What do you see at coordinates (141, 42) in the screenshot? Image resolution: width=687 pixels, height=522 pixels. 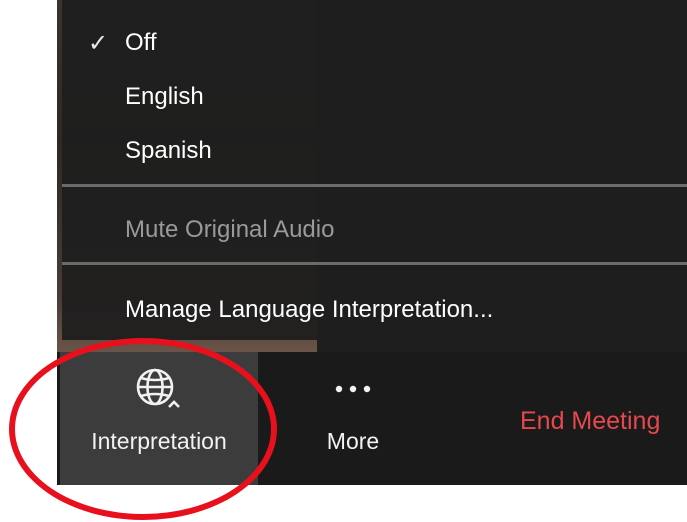 I see `menu-item-label: Off` at bounding box center [141, 42].